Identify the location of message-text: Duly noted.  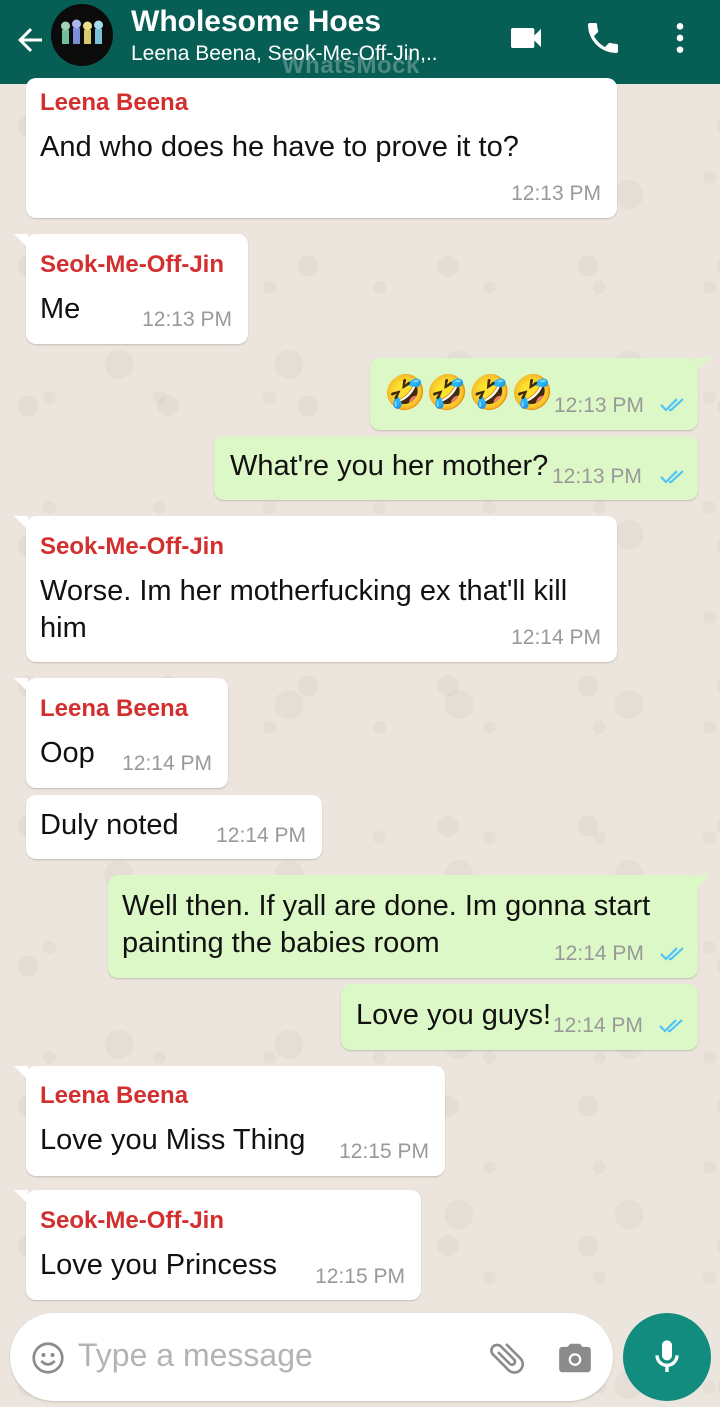
(109, 825).